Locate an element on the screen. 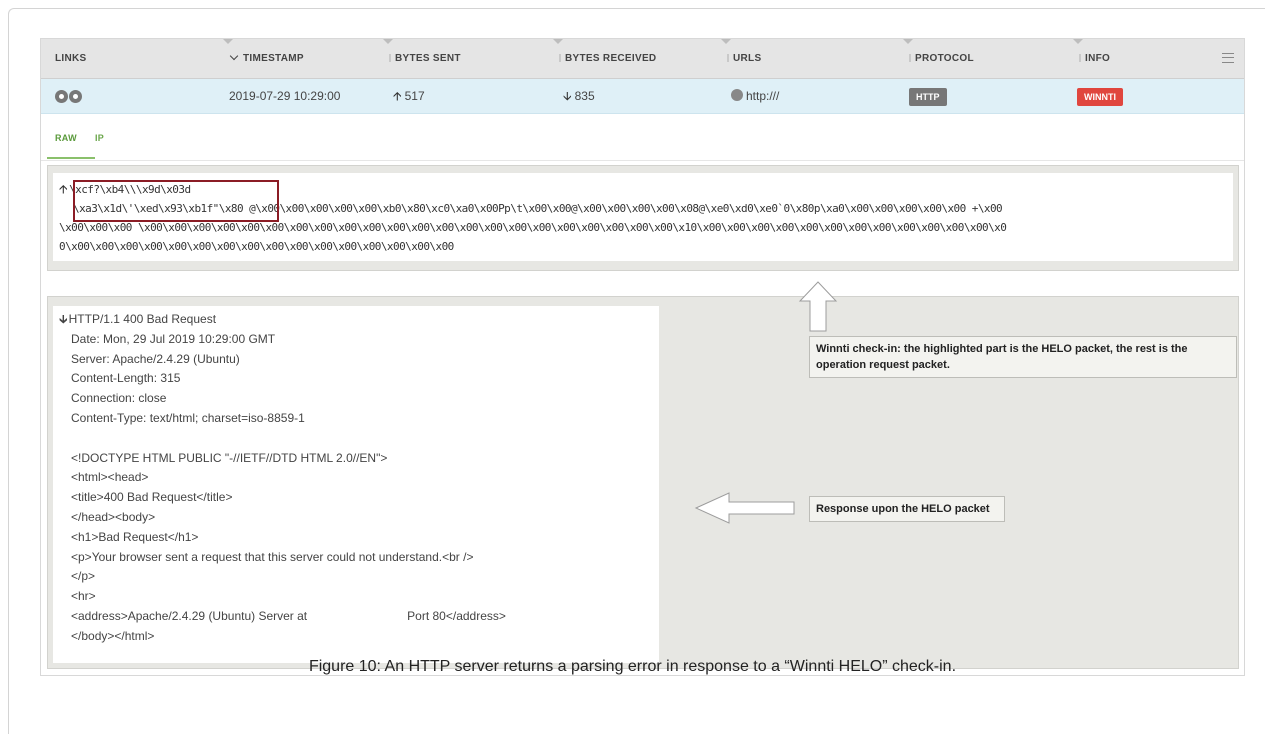 This screenshot has height=734, width=1265. cell-info: WINNTI is located at coordinates (1100, 96).